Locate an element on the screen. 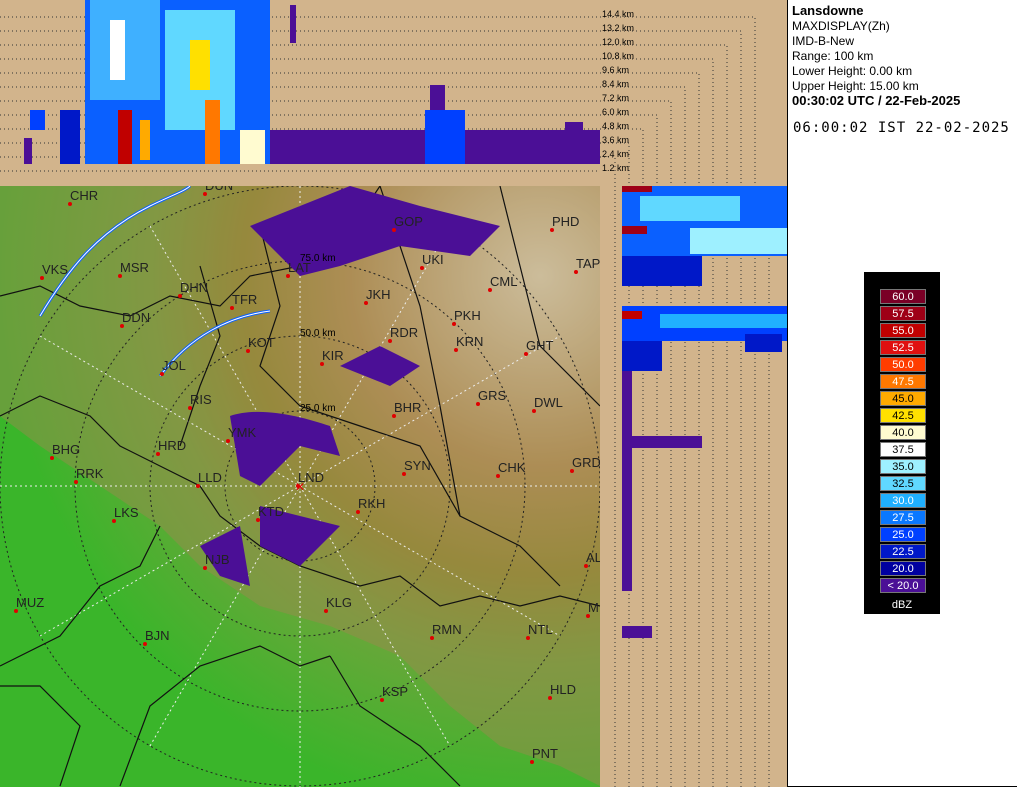  height-label: 14.4 km is located at coordinates (618, 14).